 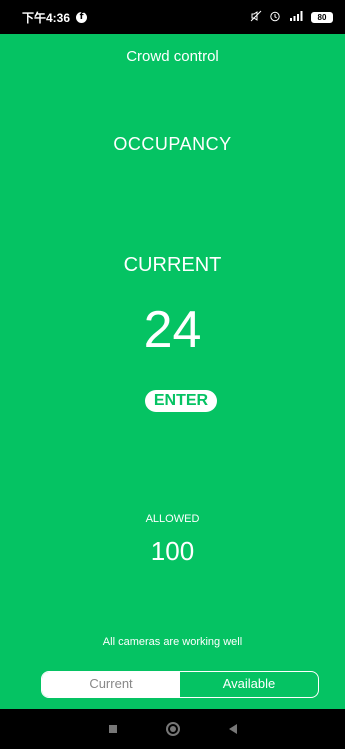 What do you see at coordinates (172, 144) in the screenshot?
I see `occupancy-heading: OCCUPANCY` at bounding box center [172, 144].